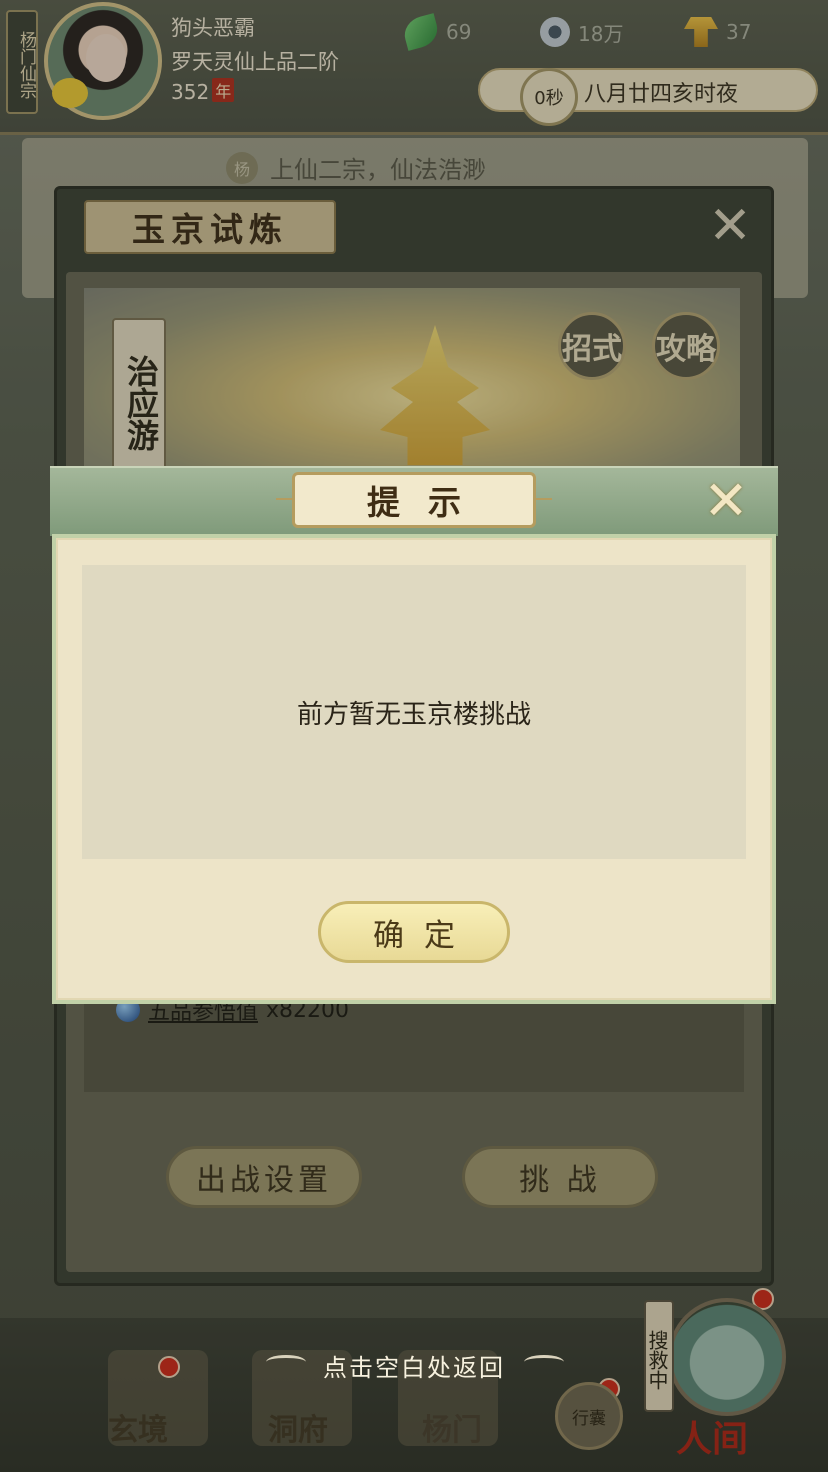 The width and height of the screenshot is (828, 1472). Describe the element at coordinates (726, 501) in the screenshot. I see `close-icon: ✕` at that location.